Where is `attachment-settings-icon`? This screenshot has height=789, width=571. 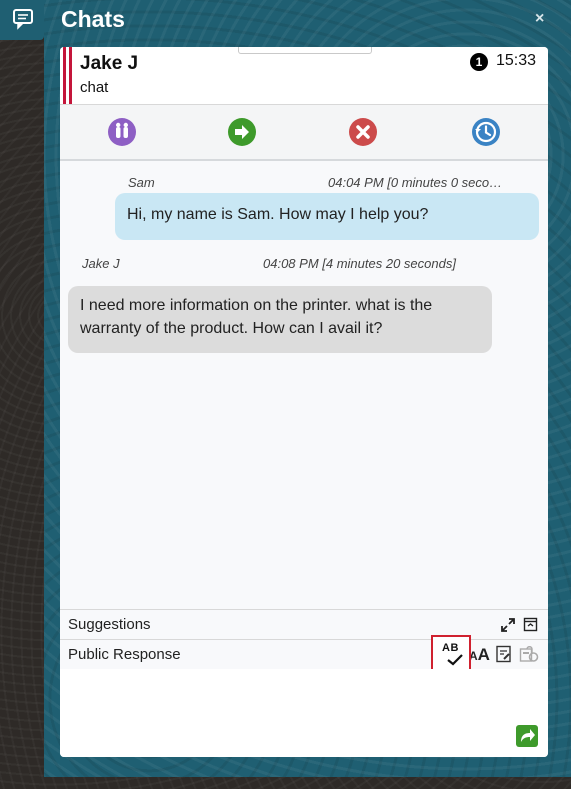 attachment-settings-icon is located at coordinates (529, 654).